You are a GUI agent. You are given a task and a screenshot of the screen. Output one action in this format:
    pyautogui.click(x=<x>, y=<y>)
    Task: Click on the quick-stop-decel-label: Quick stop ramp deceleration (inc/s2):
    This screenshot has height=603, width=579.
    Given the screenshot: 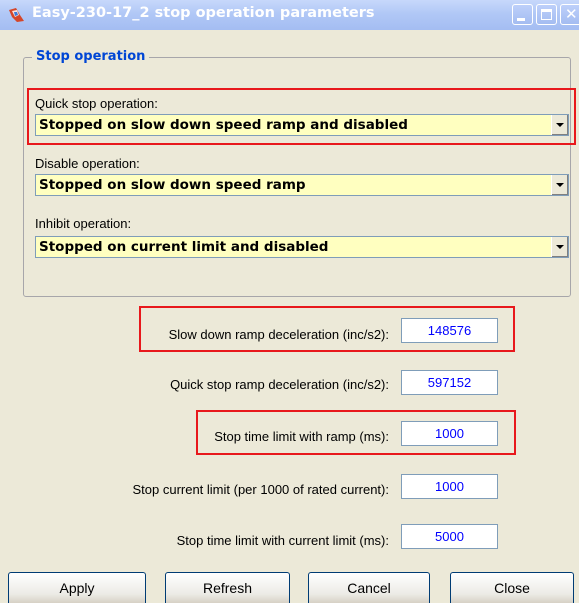 What is the action you would take?
    pyautogui.click(x=279, y=384)
    